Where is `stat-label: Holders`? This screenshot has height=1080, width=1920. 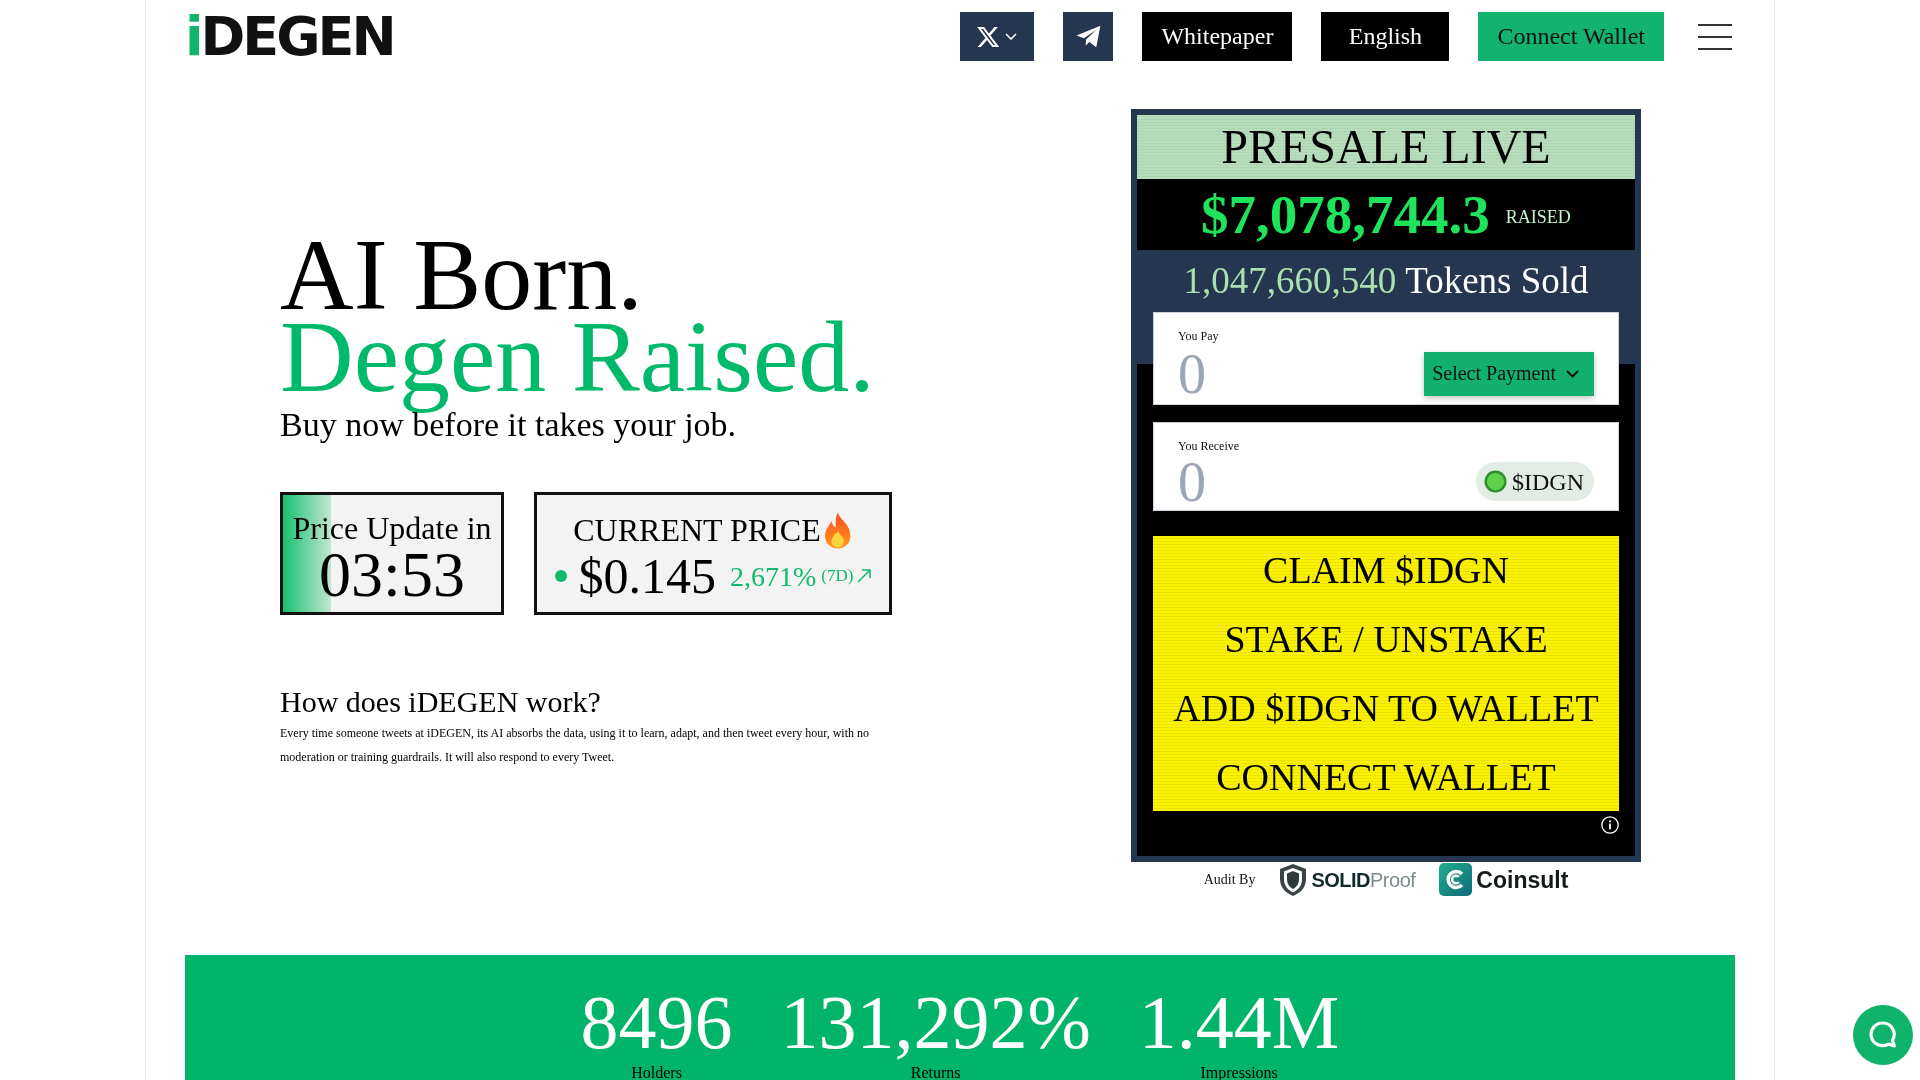 stat-label: Holders is located at coordinates (656, 1072).